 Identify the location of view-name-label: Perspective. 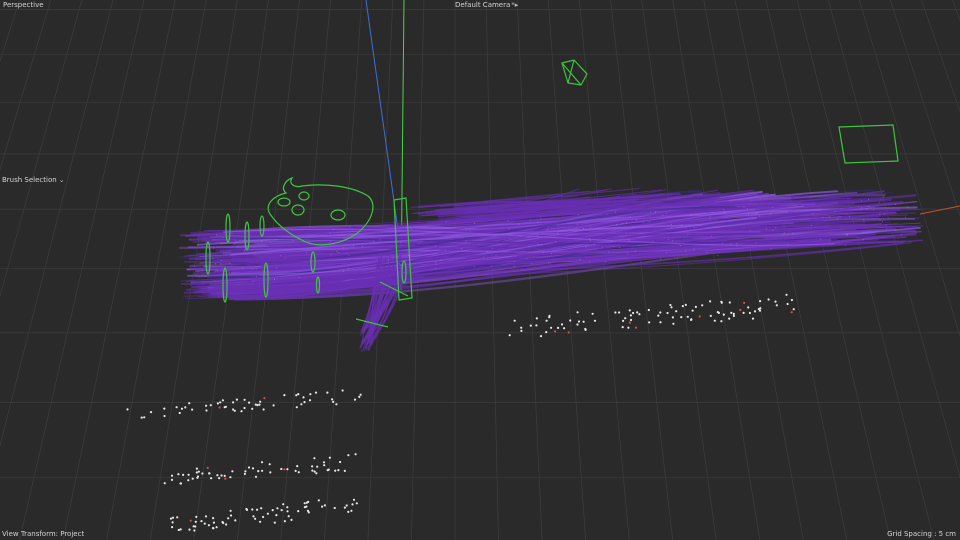
(23, 5).